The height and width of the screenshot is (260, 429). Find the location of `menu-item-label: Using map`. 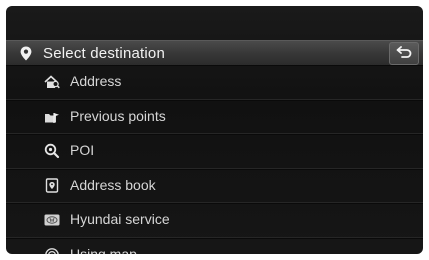

menu-item-label: Using map is located at coordinates (103, 250).